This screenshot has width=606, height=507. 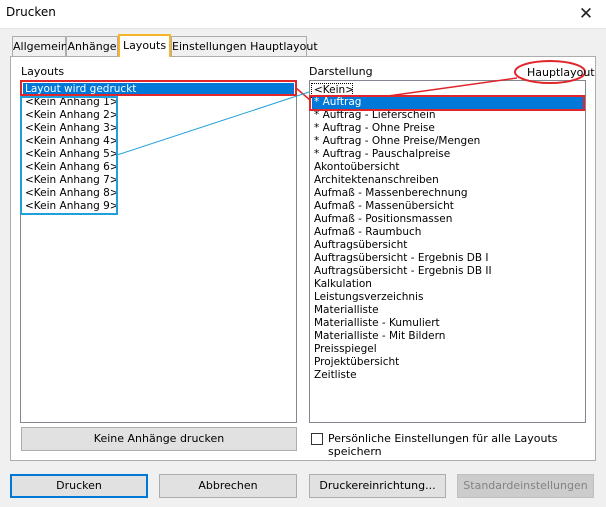 I want to click on layouts-item-anhang: <Kein Anhang 7>, so click(x=158, y=180).